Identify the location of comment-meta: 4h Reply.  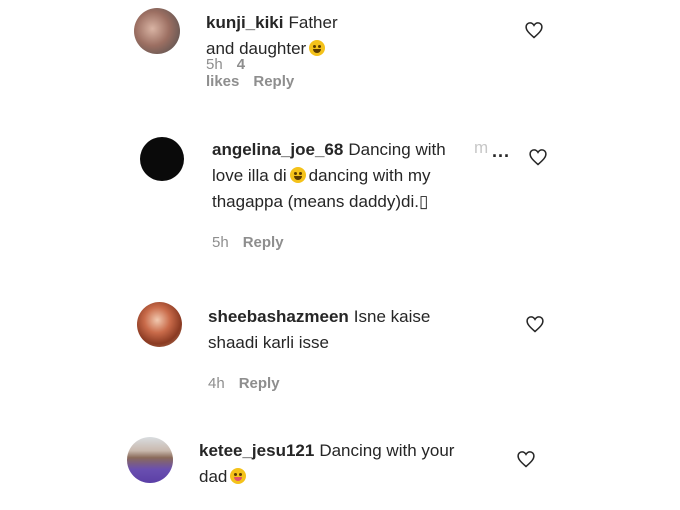
(244, 383).